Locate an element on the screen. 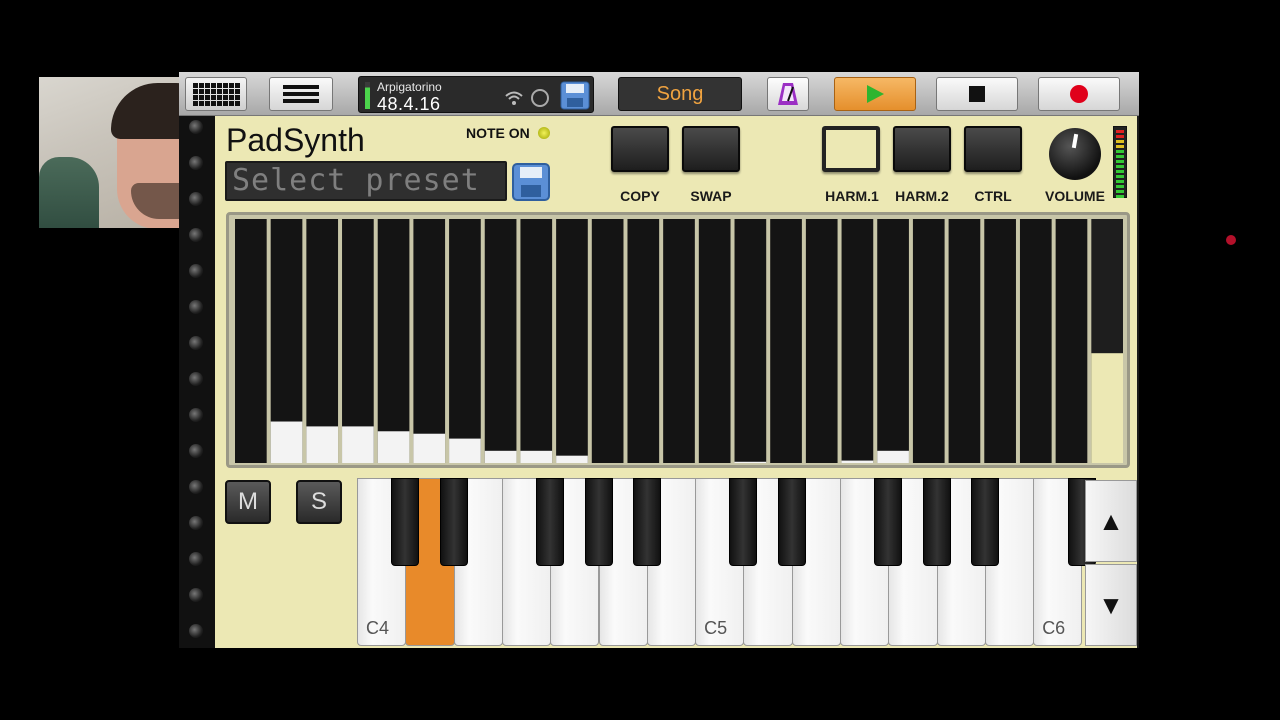  record-button is located at coordinates (1079, 94).